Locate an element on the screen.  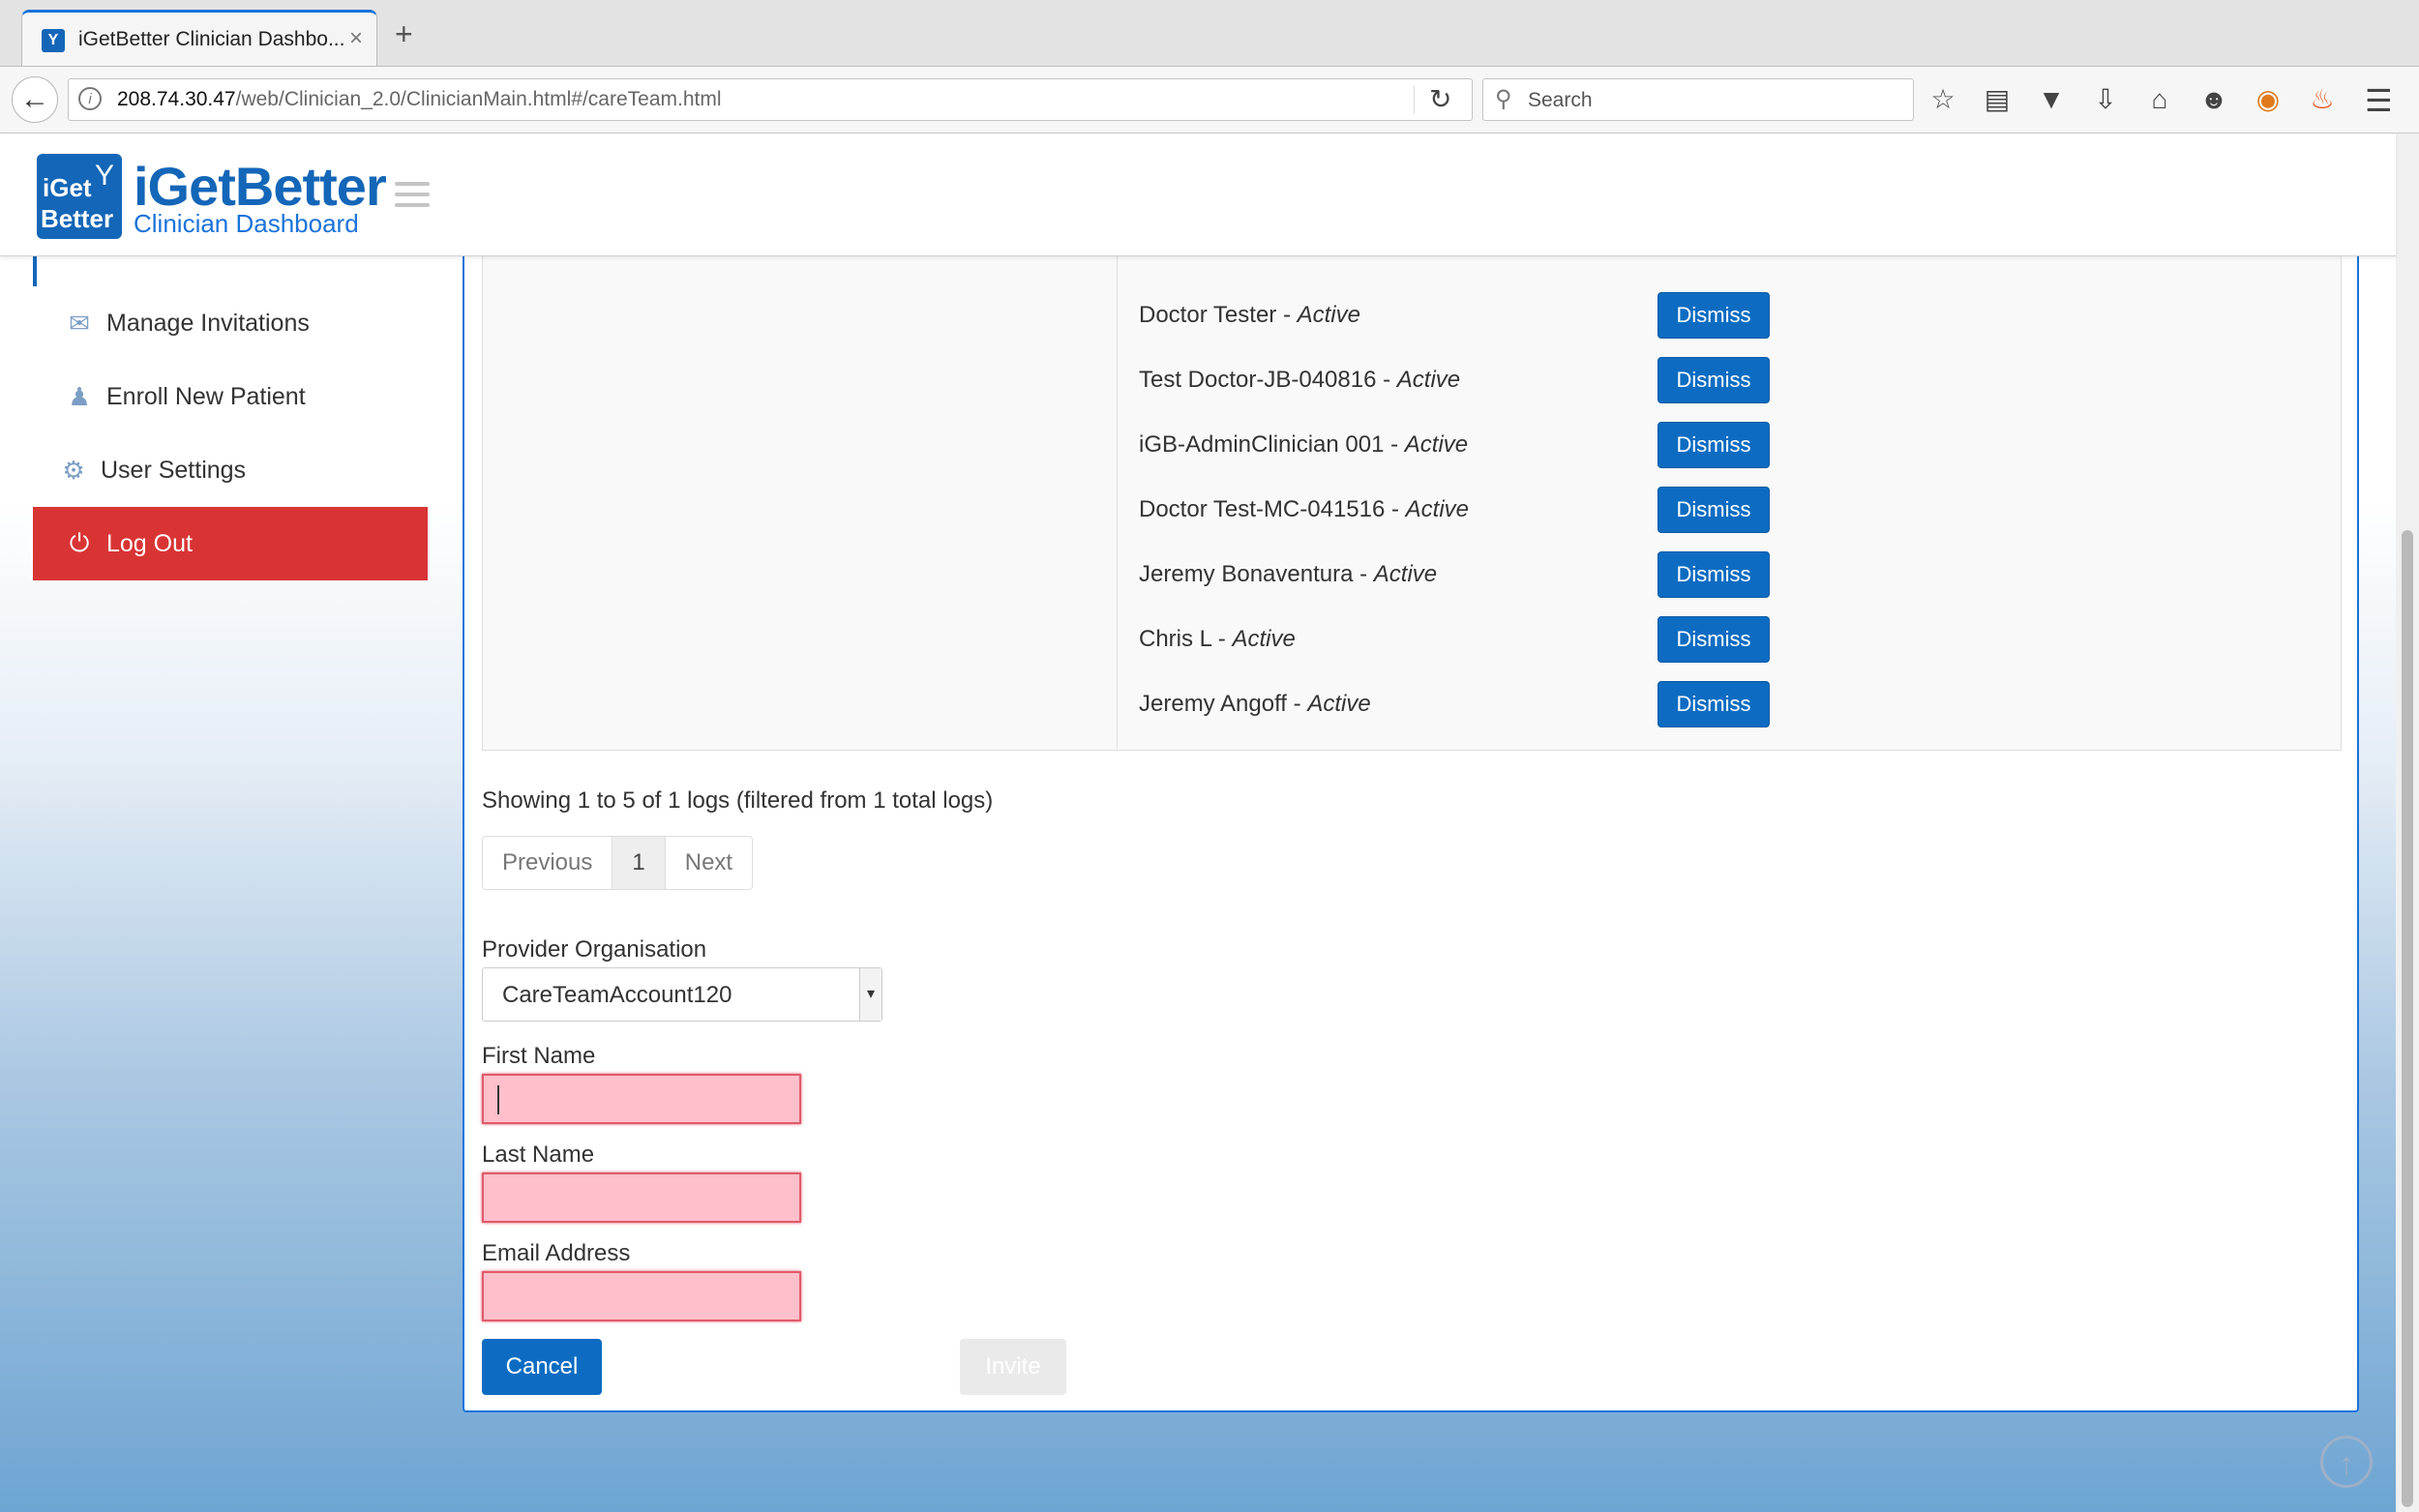
sidebar-item-label: Manage Invitations is located at coordinates (208, 323).